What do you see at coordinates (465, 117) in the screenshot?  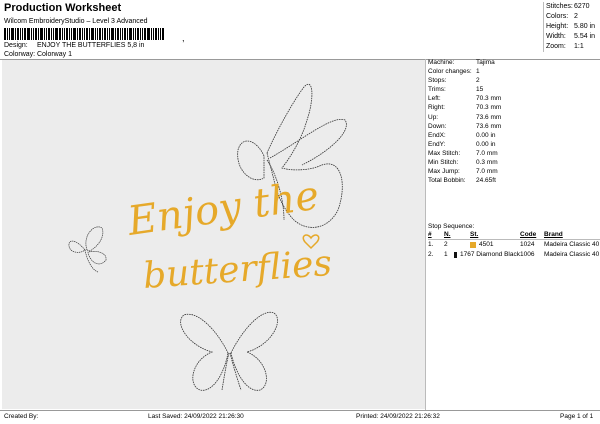 I see `info-row: Up: 73.6 mm` at bounding box center [465, 117].